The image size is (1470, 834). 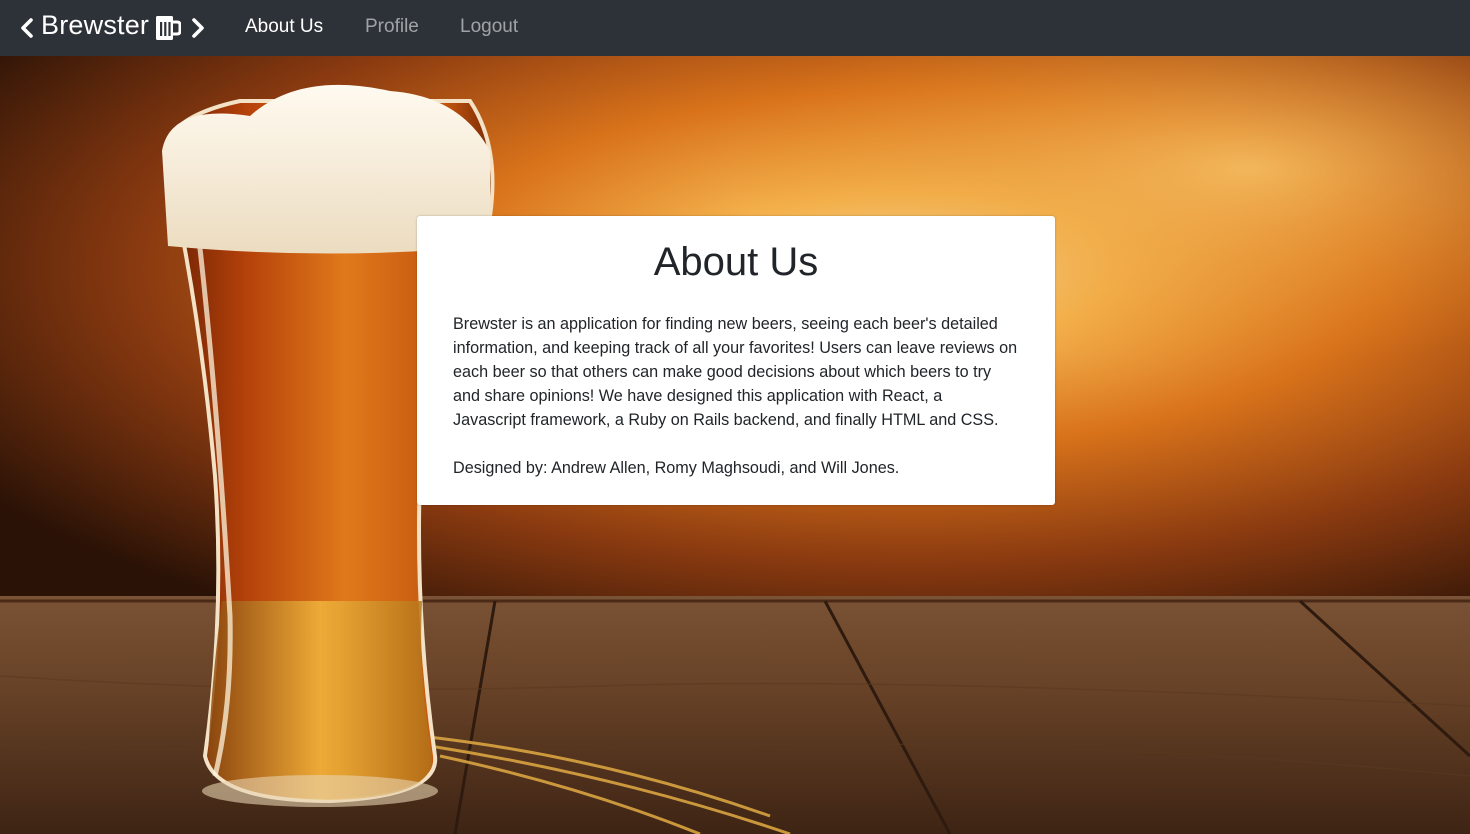 What do you see at coordinates (198, 28) in the screenshot?
I see `chevron-right-icon` at bounding box center [198, 28].